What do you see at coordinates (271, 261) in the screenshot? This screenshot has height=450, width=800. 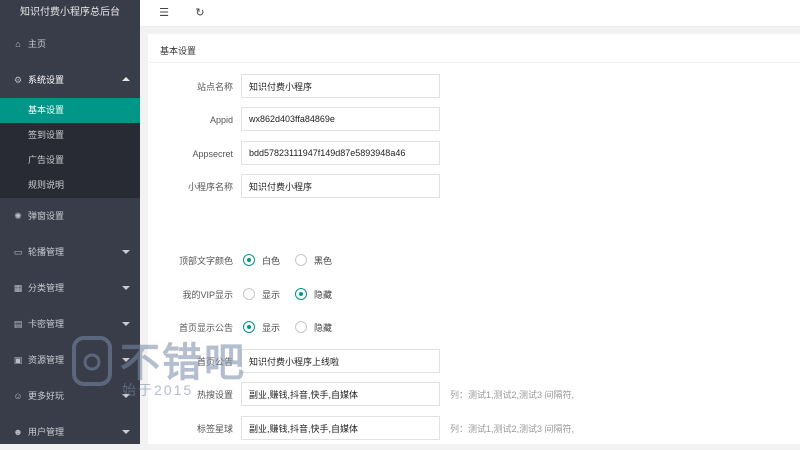 I see `radio-label: 白色` at bounding box center [271, 261].